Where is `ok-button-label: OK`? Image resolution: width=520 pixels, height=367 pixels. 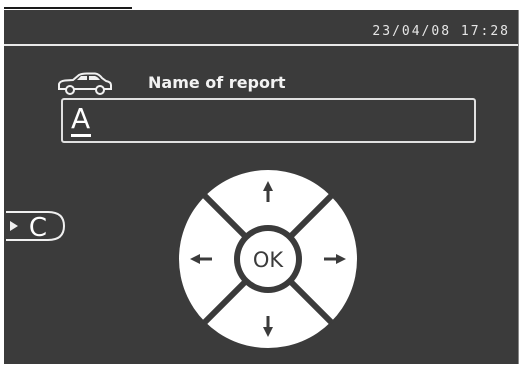 ok-button-label: OK is located at coordinates (269, 260).